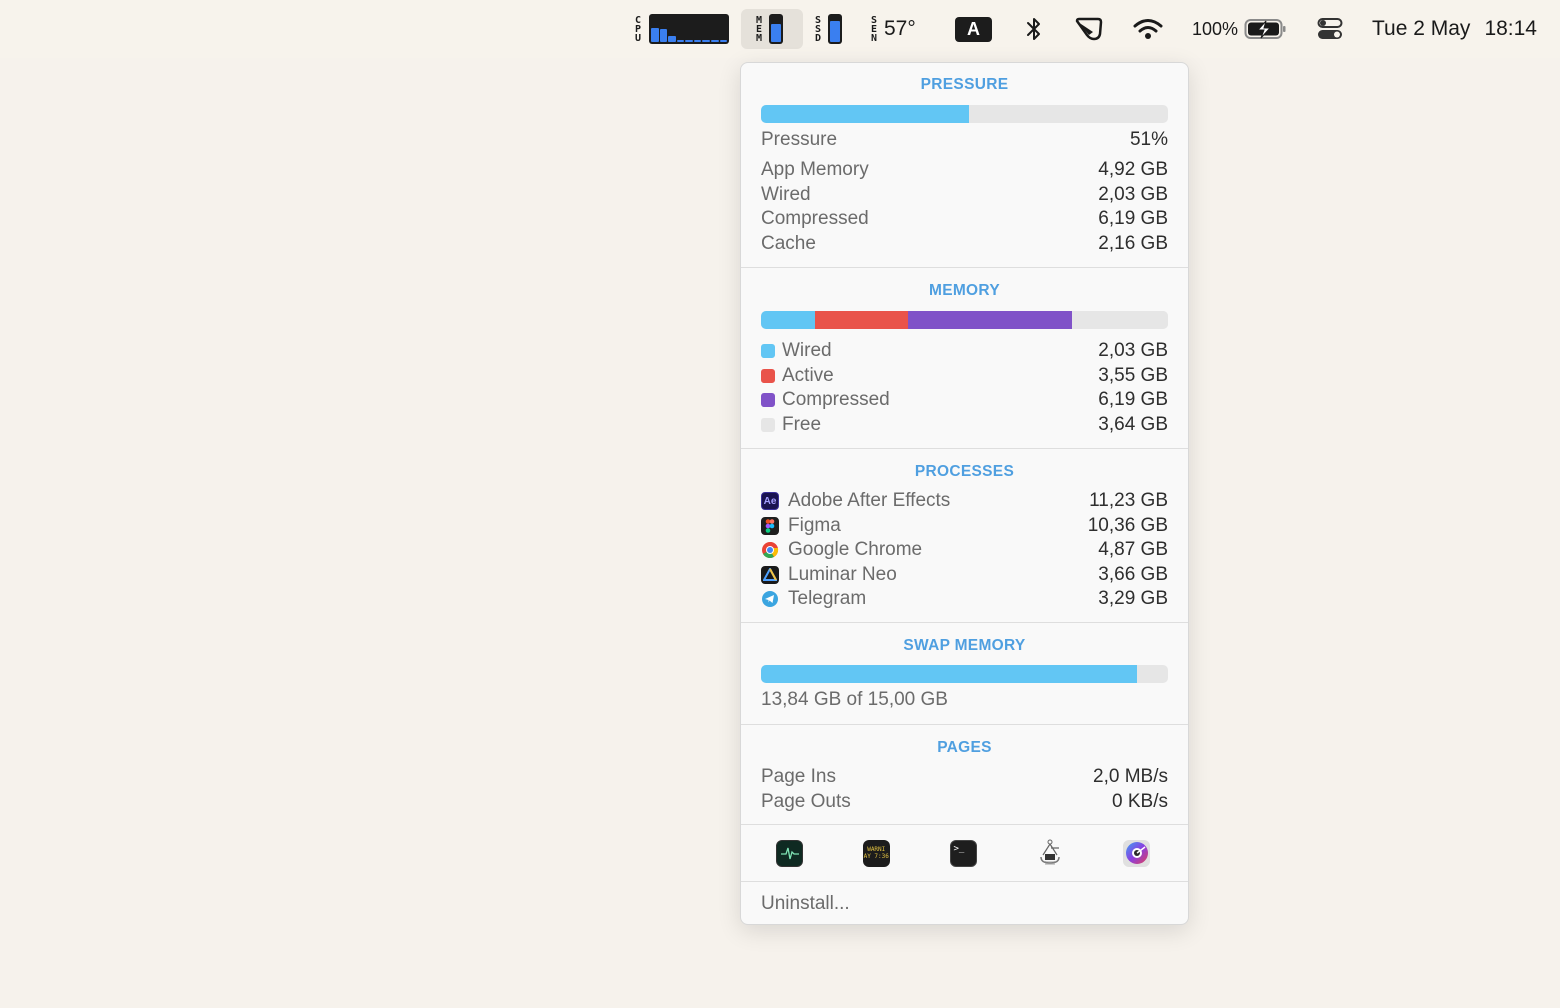 The width and height of the screenshot is (1560, 1008). I want to click on row-value: 2,0 MB/s, so click(1130, 777).